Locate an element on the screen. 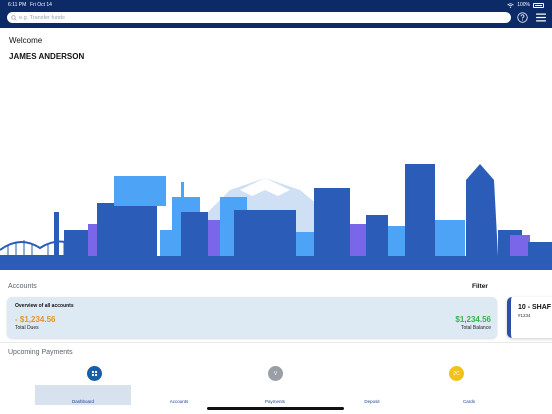 Image resolution: width=552 pixels, height=414 pixels. account-number: #1234 is located at coordinates (524, 315).